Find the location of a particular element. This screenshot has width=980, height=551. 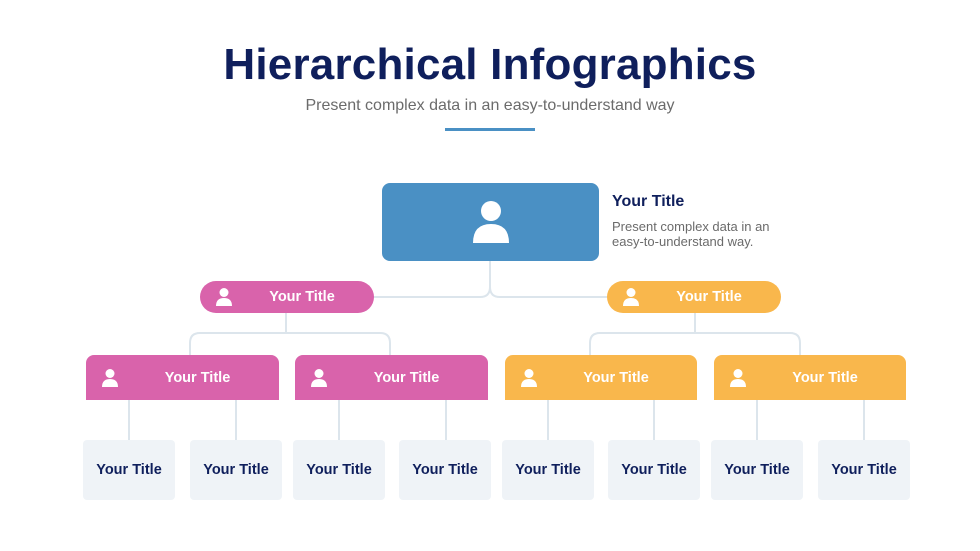

title-underline is located at coordinates (490, 129).